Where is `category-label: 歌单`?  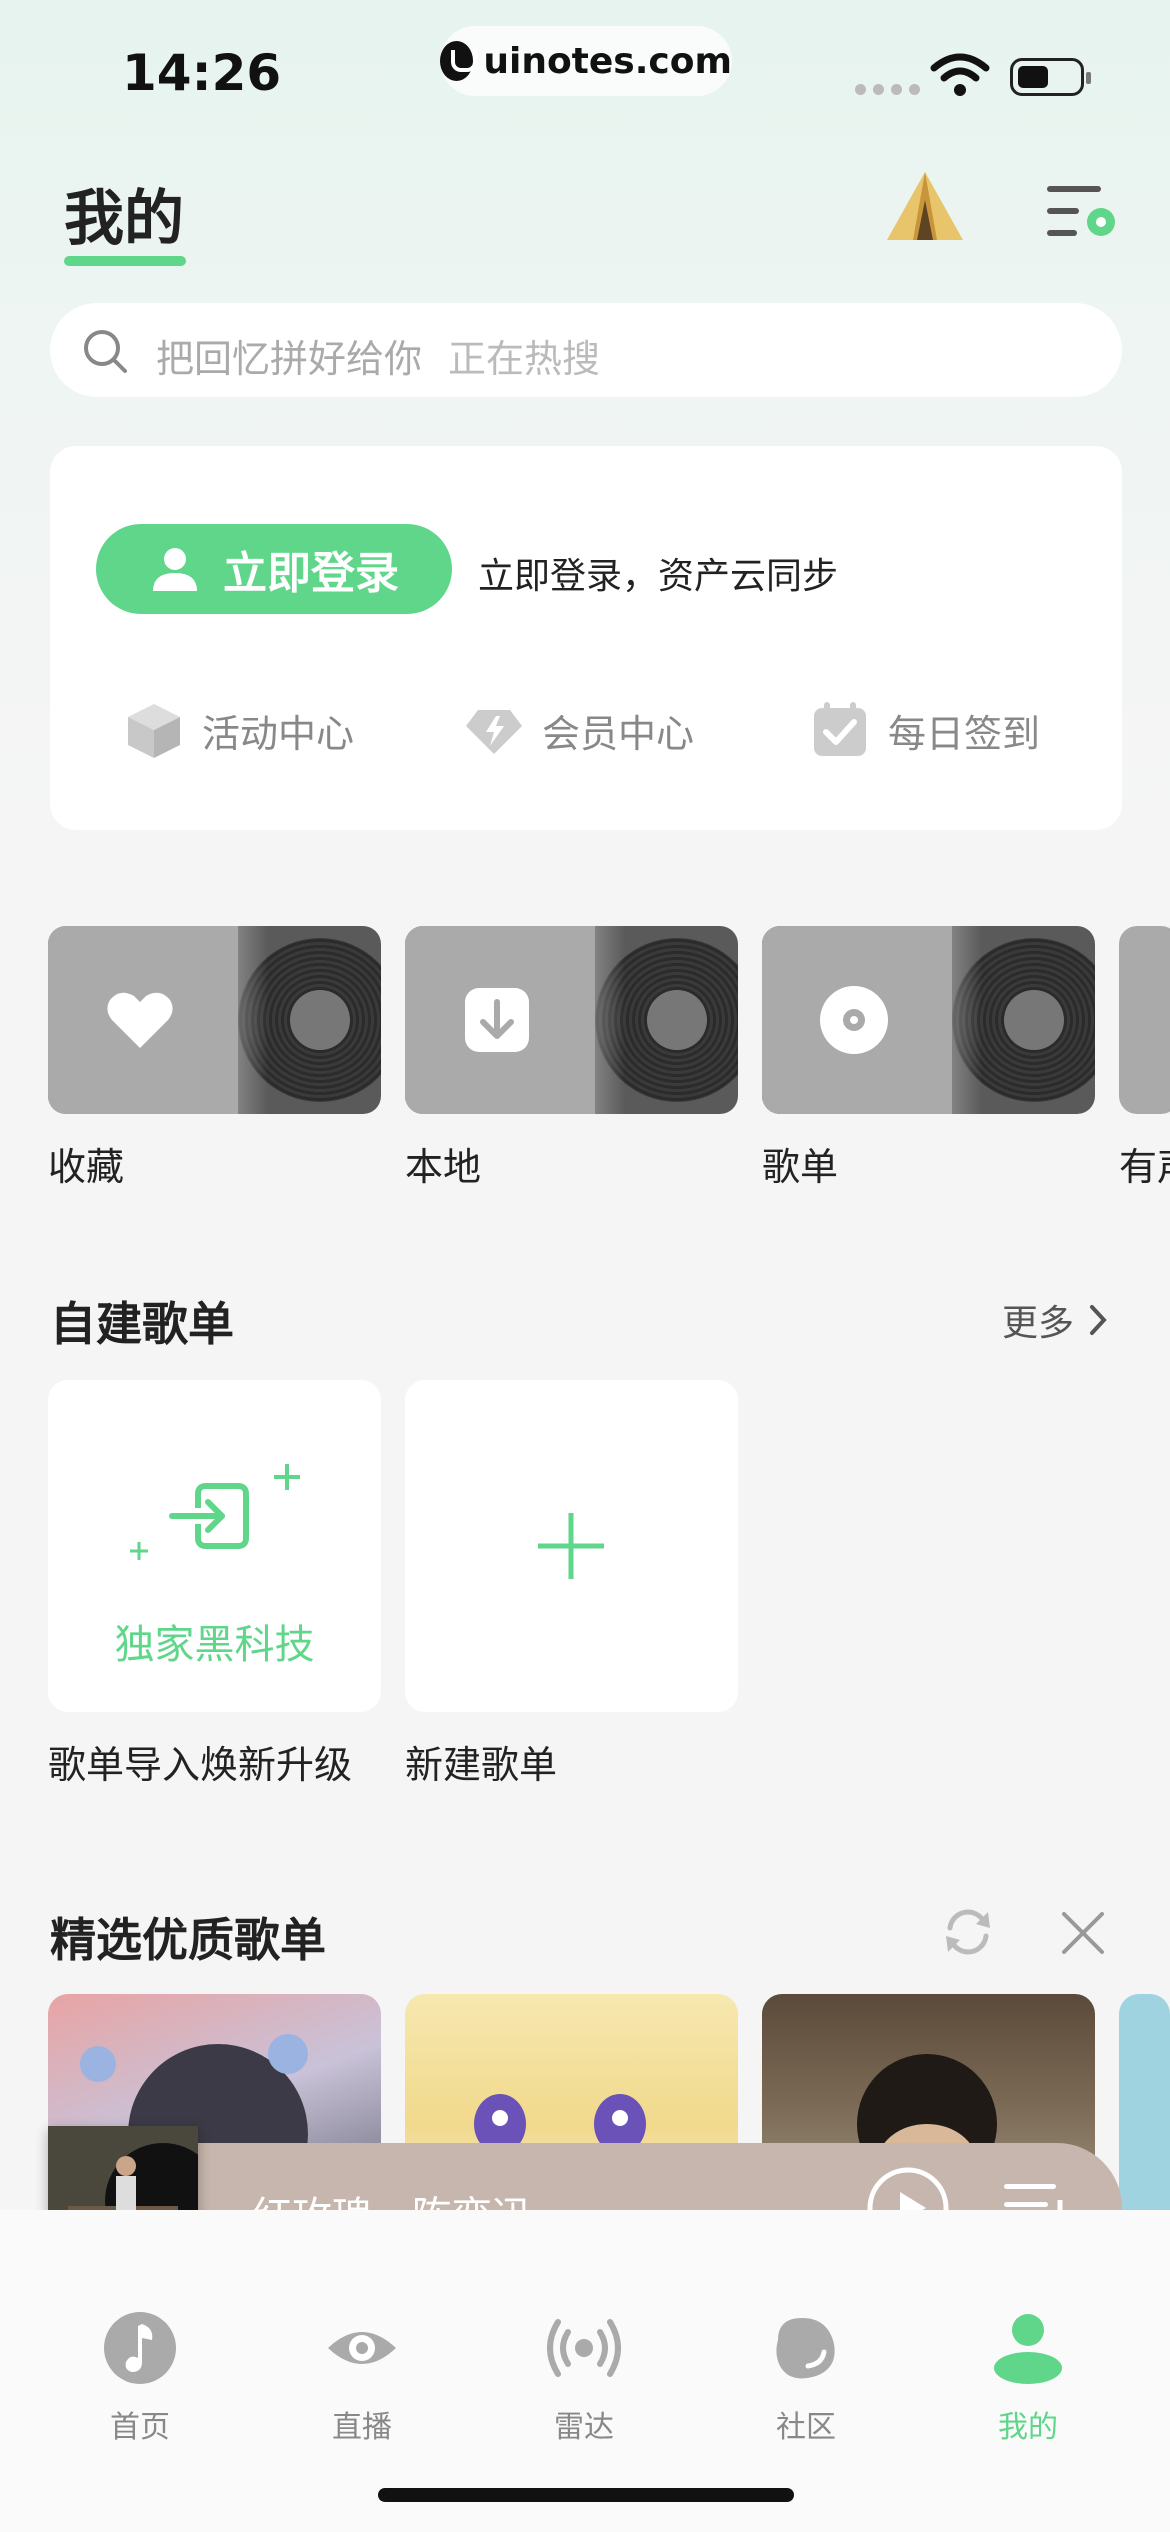
category-label: 歌单 is located at coordinates (800, 1167).